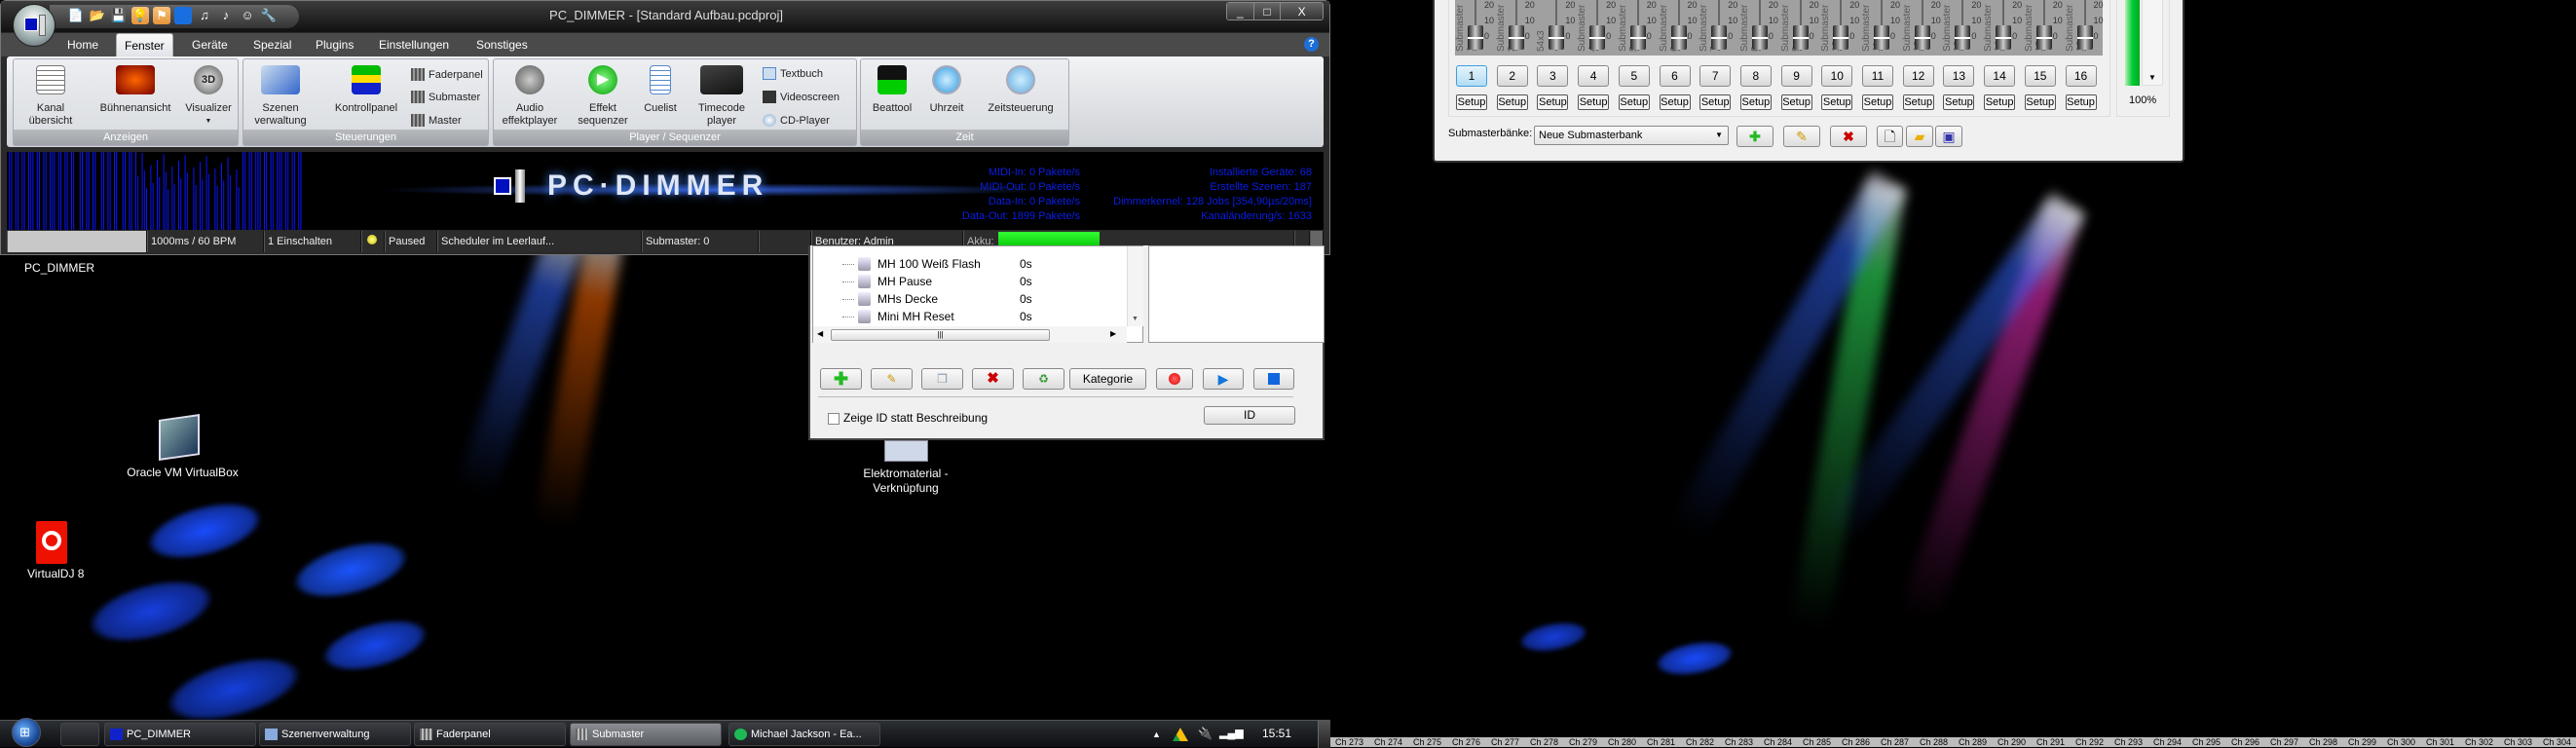 Image resolution: width=2576 pixels, height=748 pixels. Describe the element at coordinates (1881, 28) in the screenshot. I see `submaster-fader: Submaster 1120100` at that location.